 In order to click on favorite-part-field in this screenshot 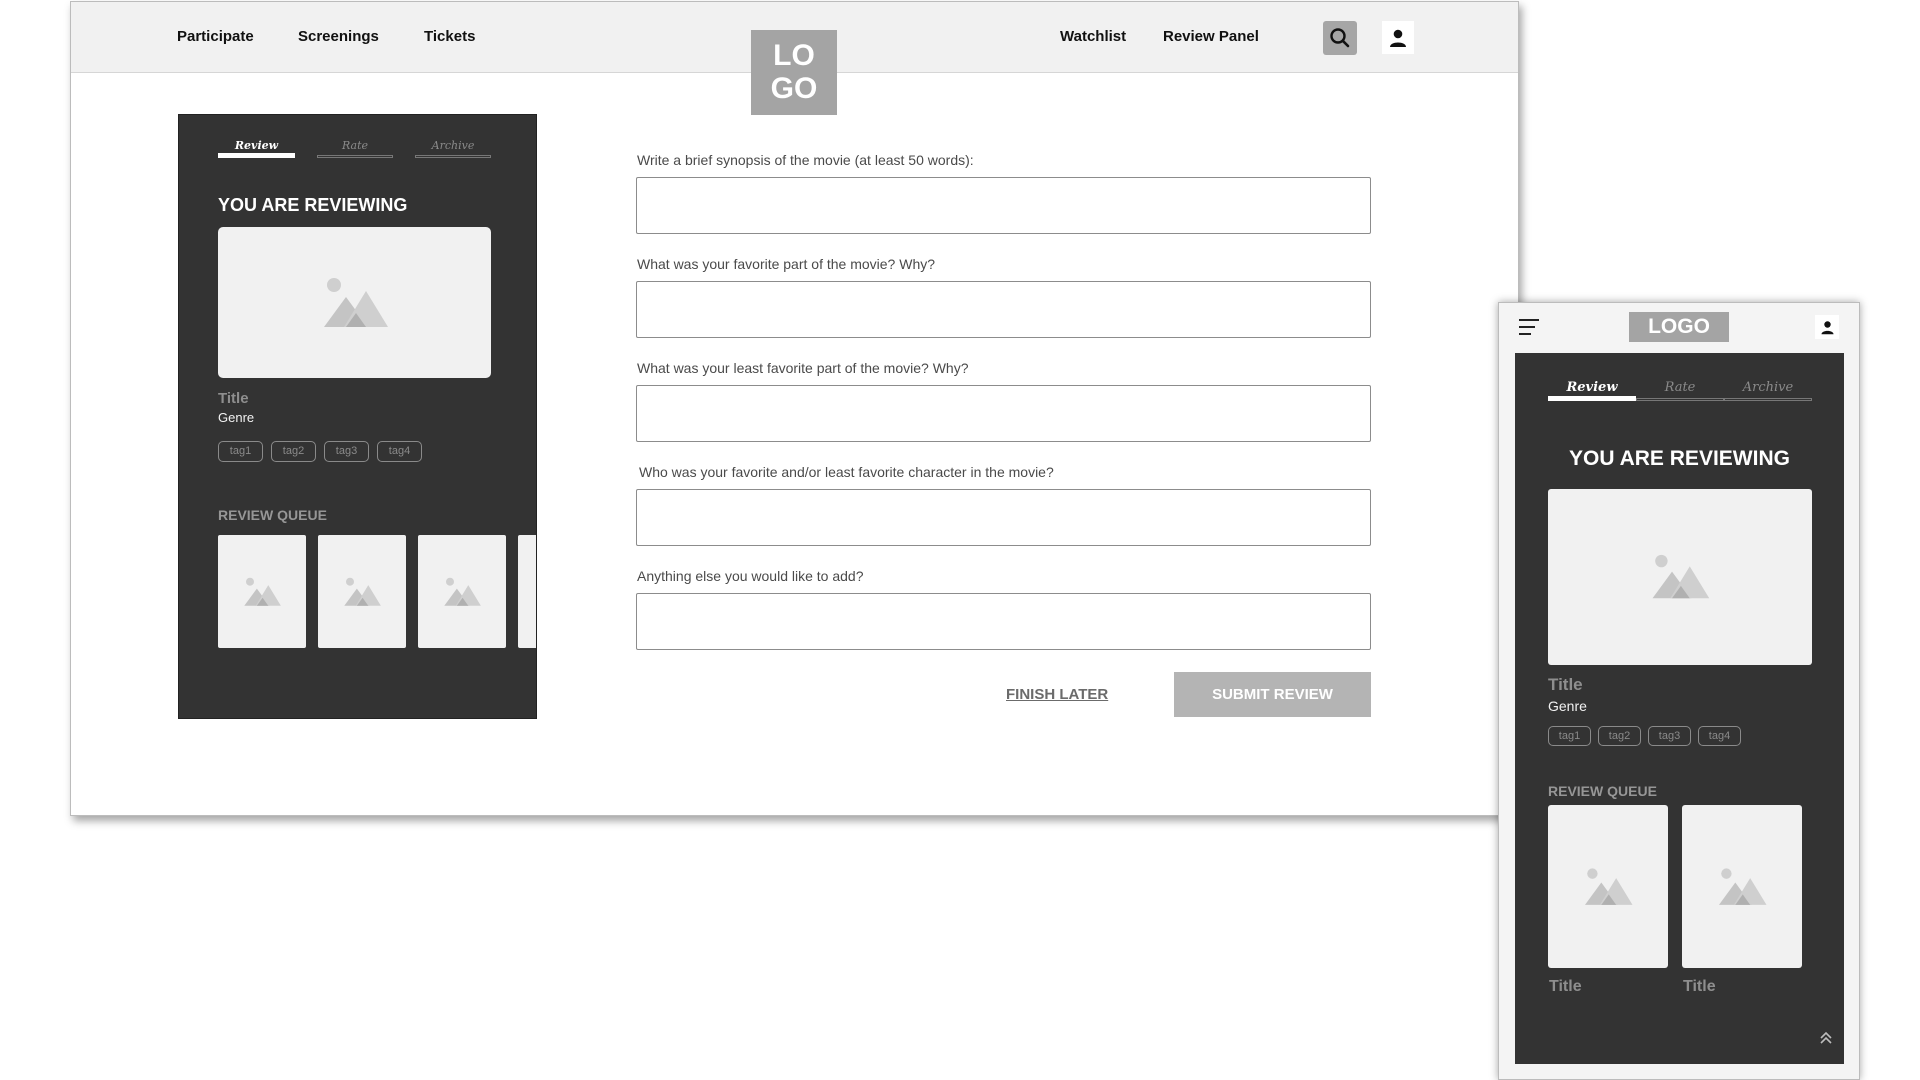, I will do `click(1003, 309)`.